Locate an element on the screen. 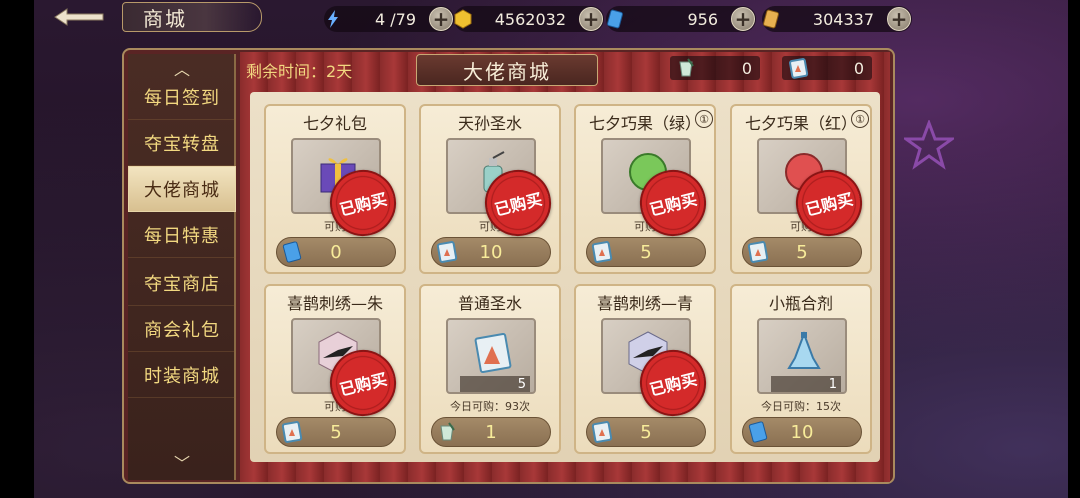  time-remaining-value: 2天 is located at coordinates (339, 71).